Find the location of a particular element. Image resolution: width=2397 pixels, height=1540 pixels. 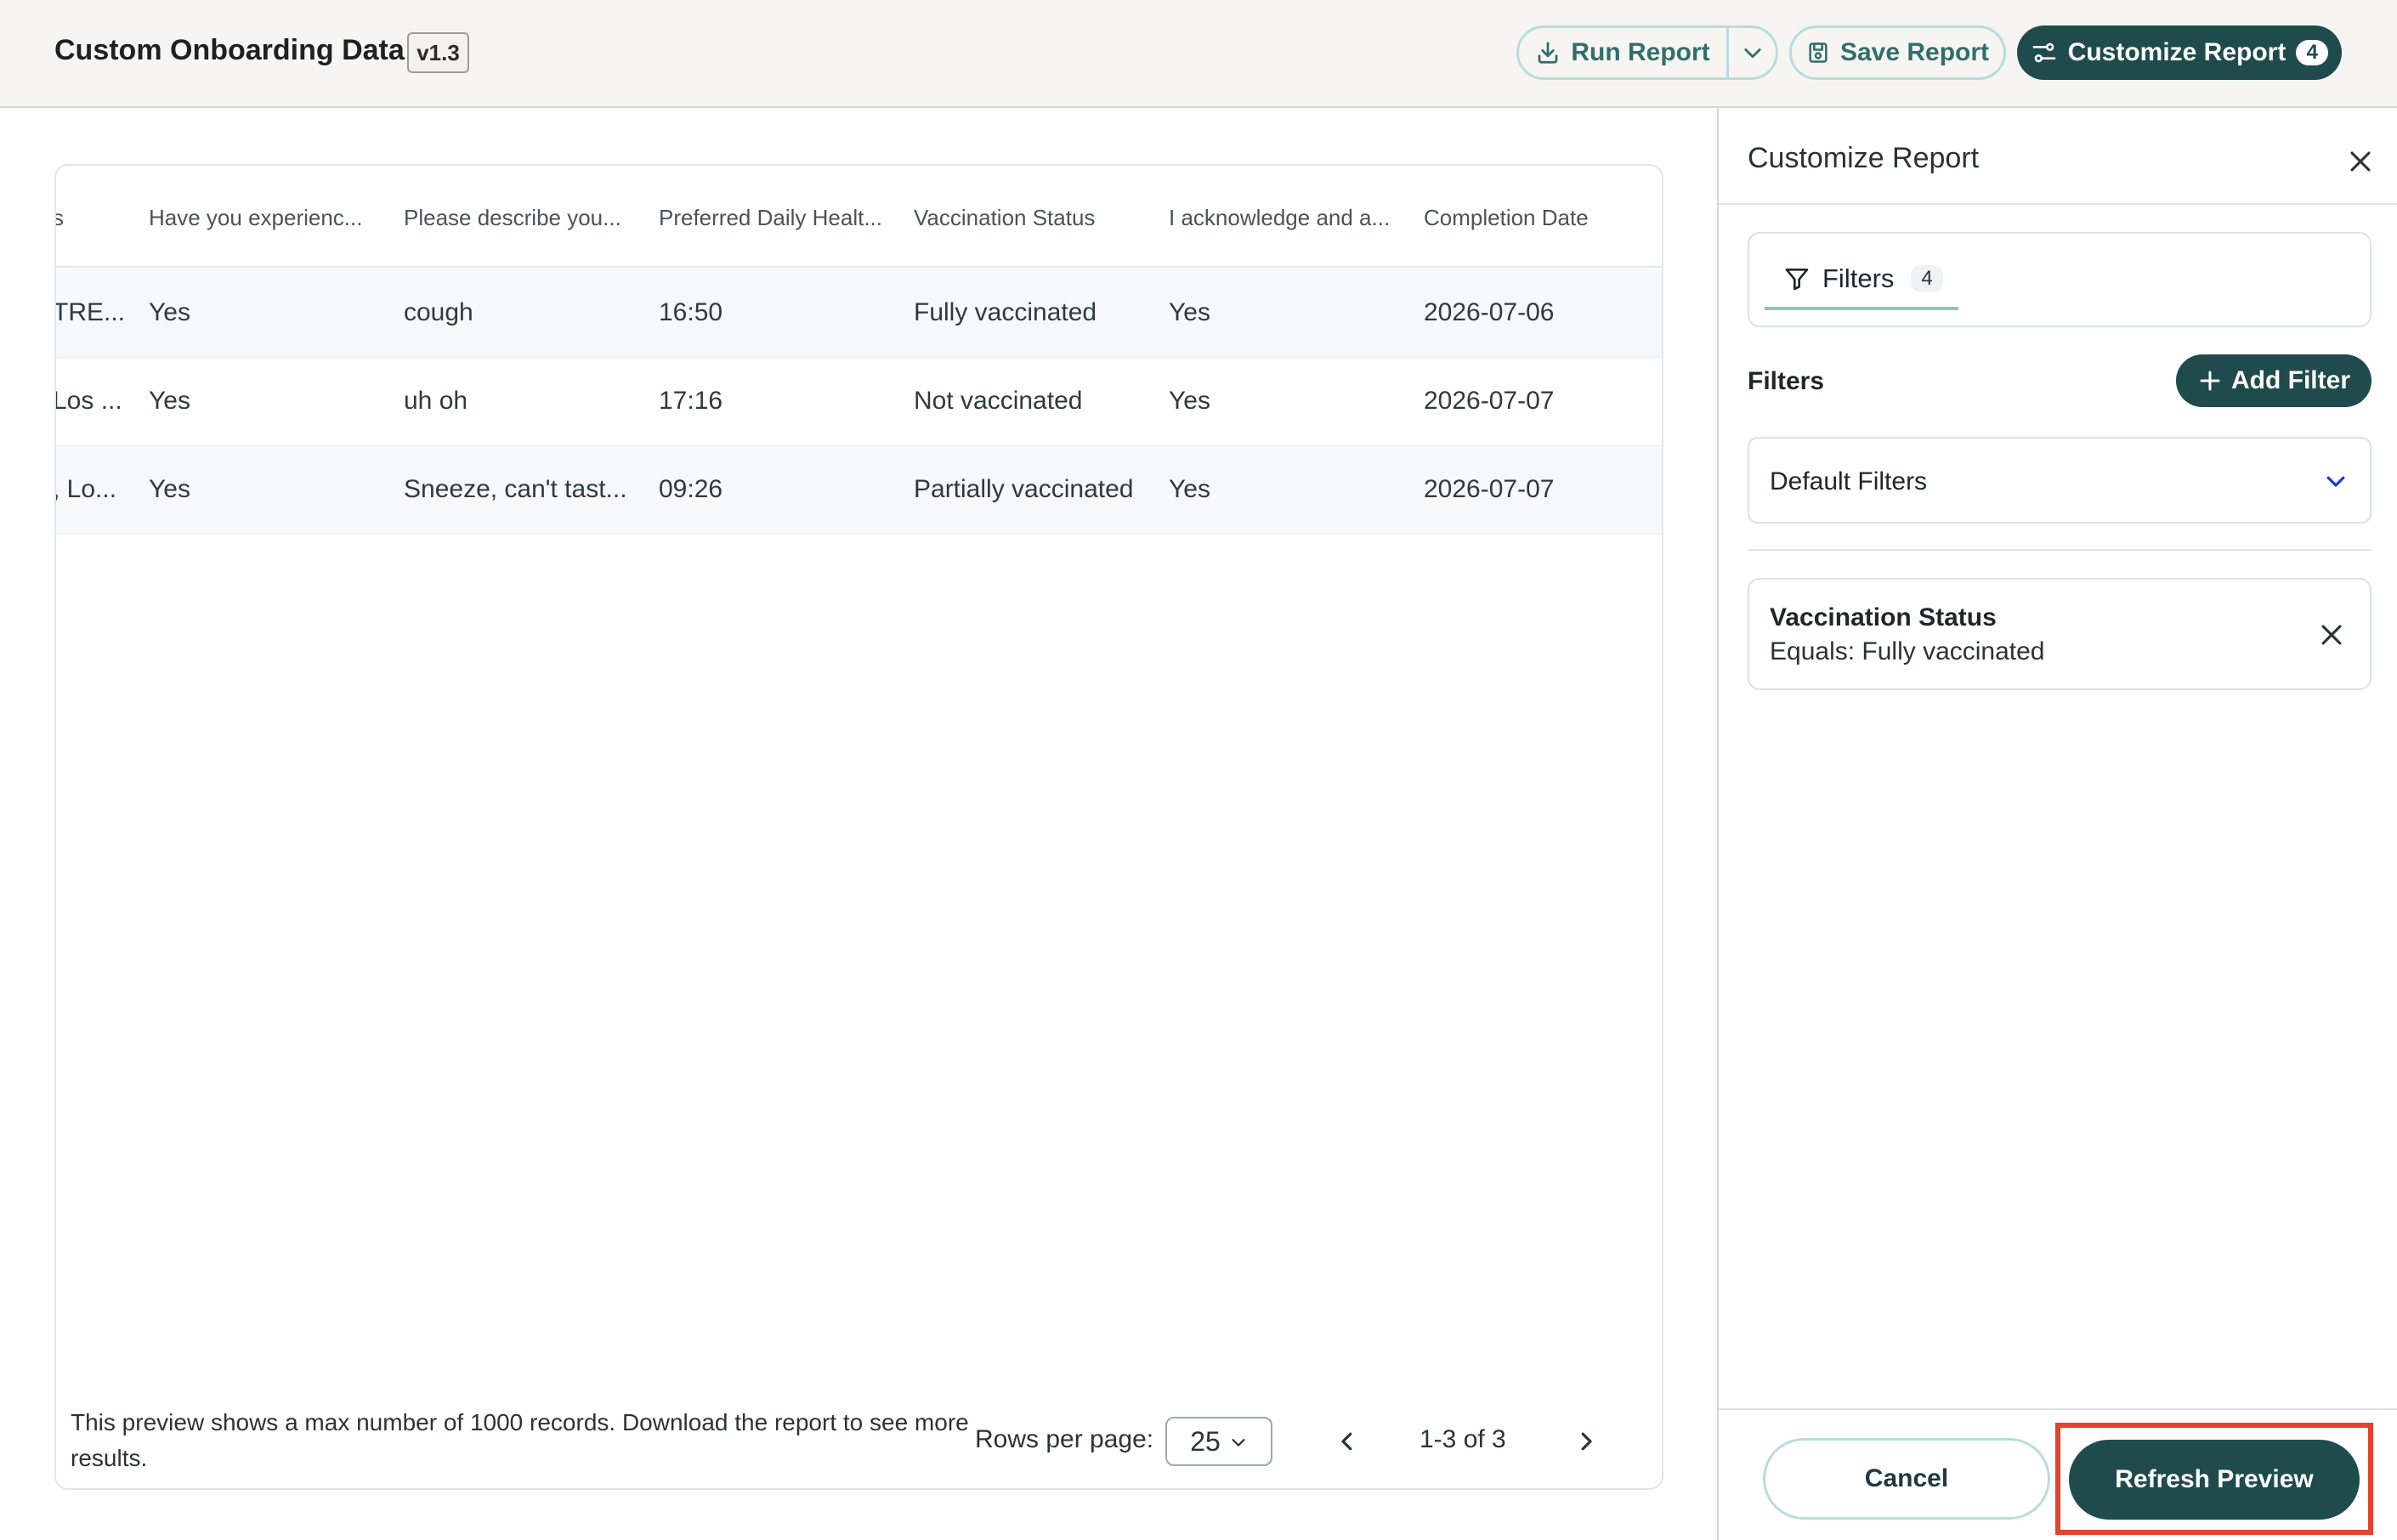

rows-per-page-label: Rows per page: is located at coordinates (1064, 1439).